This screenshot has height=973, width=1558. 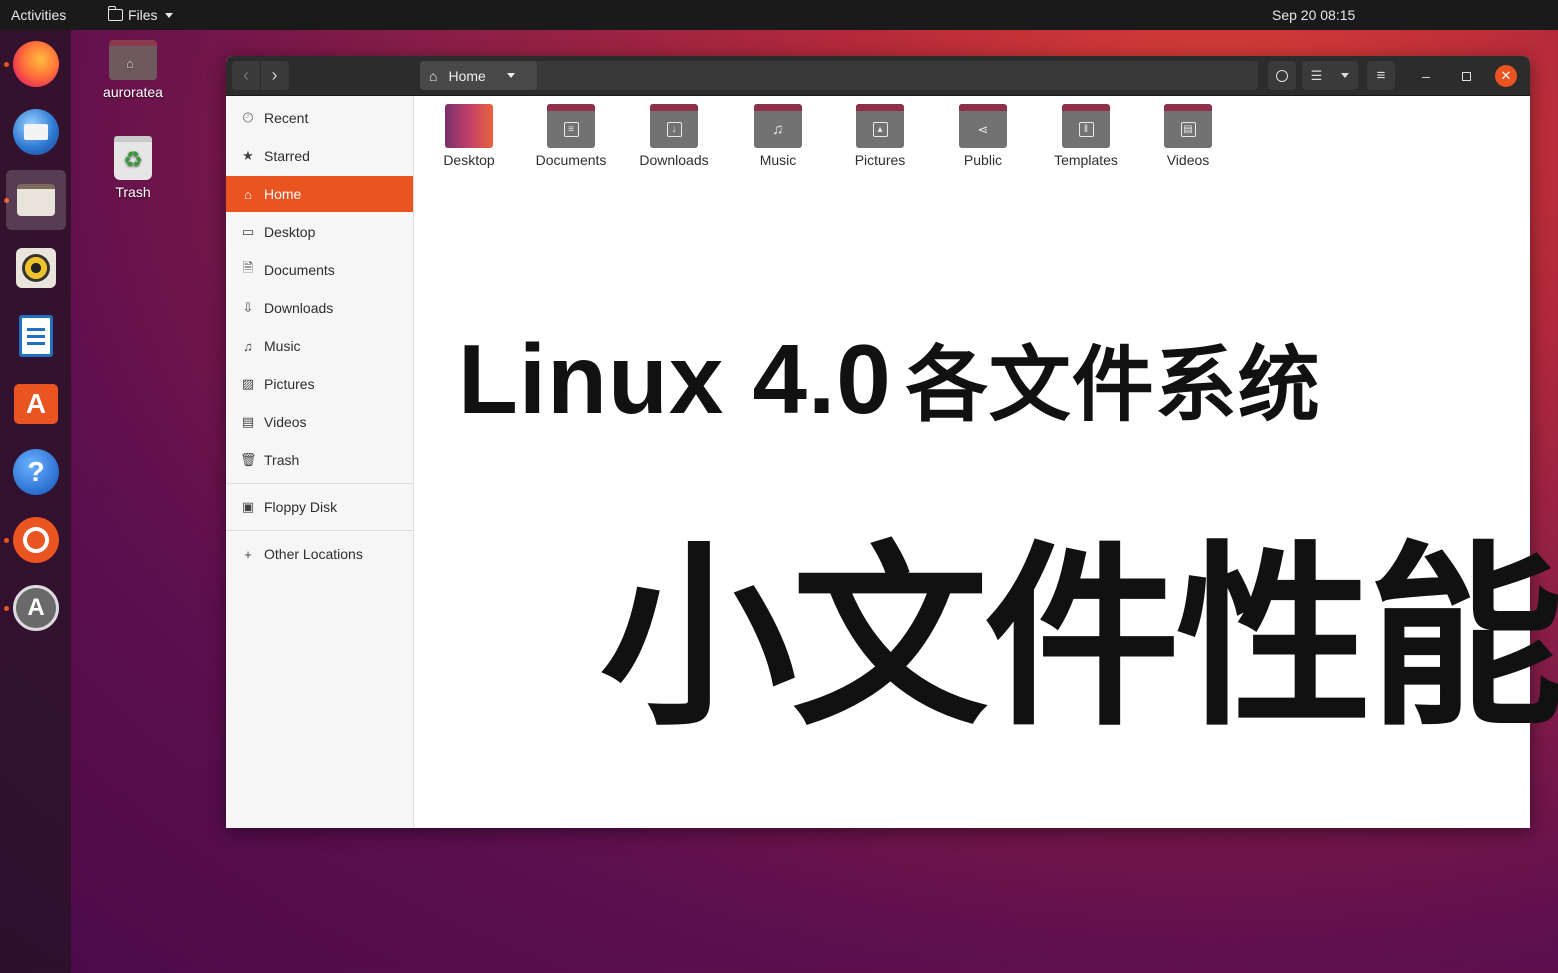 I want to click on folder-label: Music, so click(x=778, y=160).